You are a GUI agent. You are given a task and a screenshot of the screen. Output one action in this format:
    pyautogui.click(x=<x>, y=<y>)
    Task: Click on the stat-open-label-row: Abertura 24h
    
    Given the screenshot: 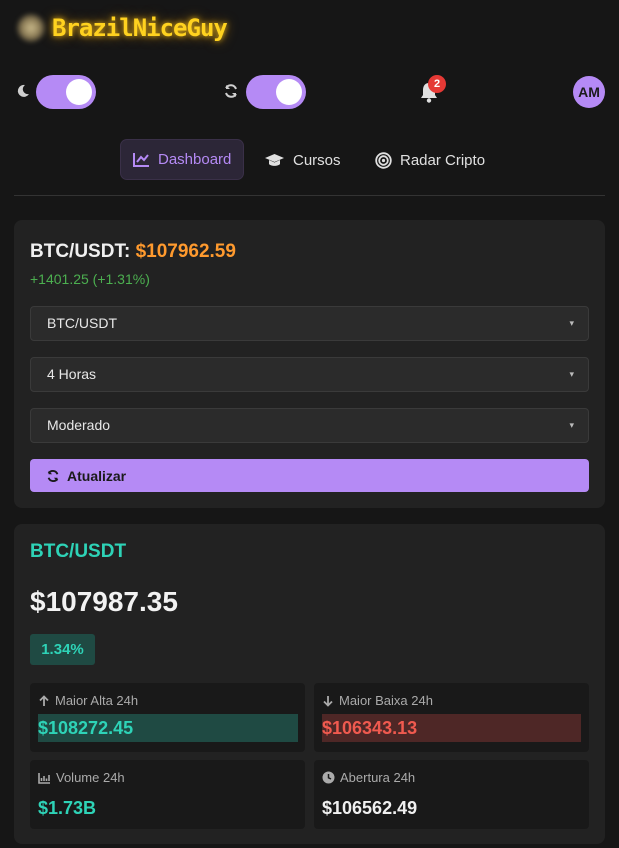 What is the action you would take?
    pyautogui.click(x=368, y=777)
    